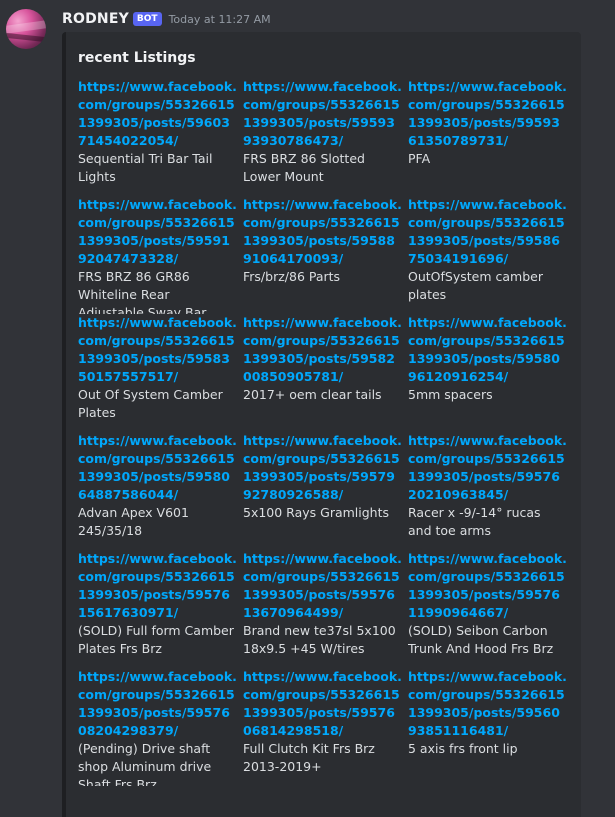  Describe the element at coordinates (474, 521) in the screenshot. I see `listing-title: Racer x -9/-14° rucas and toe arms` at that location.